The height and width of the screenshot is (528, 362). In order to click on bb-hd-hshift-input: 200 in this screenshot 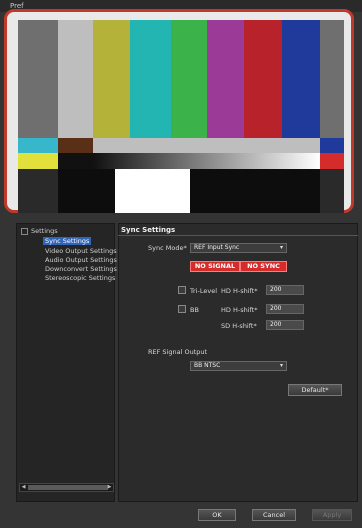, I will do `click(285, 309)`.